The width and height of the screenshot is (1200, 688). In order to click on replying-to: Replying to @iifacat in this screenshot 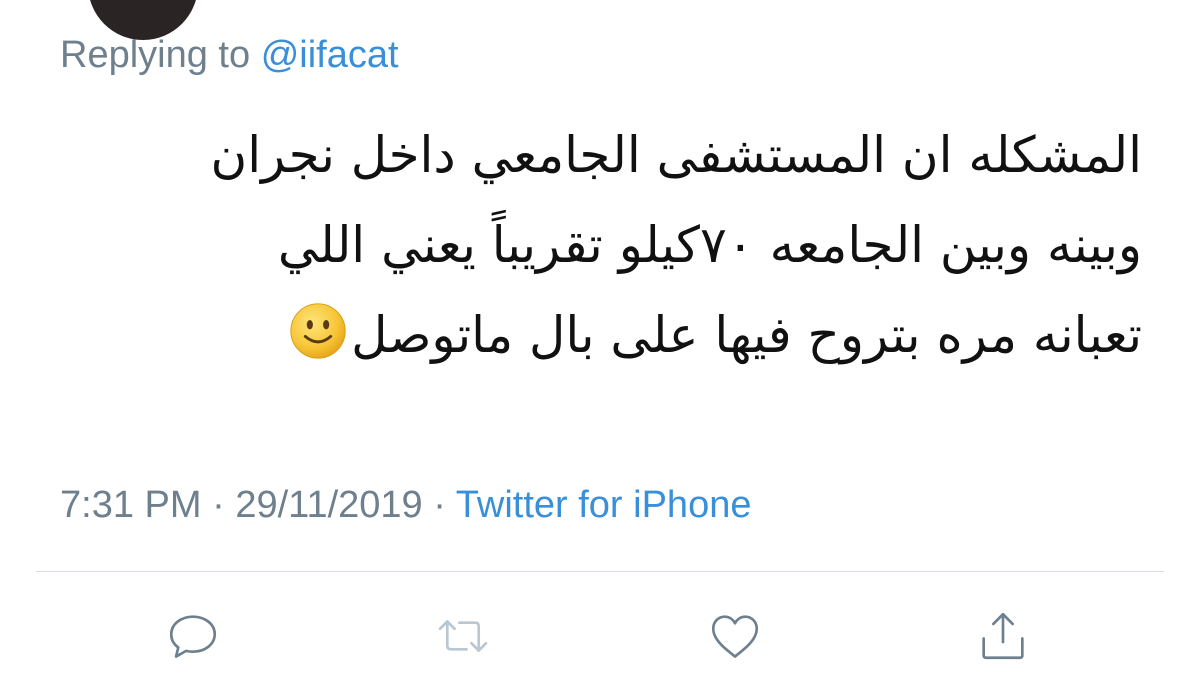, I will do `click(229, 55)`.